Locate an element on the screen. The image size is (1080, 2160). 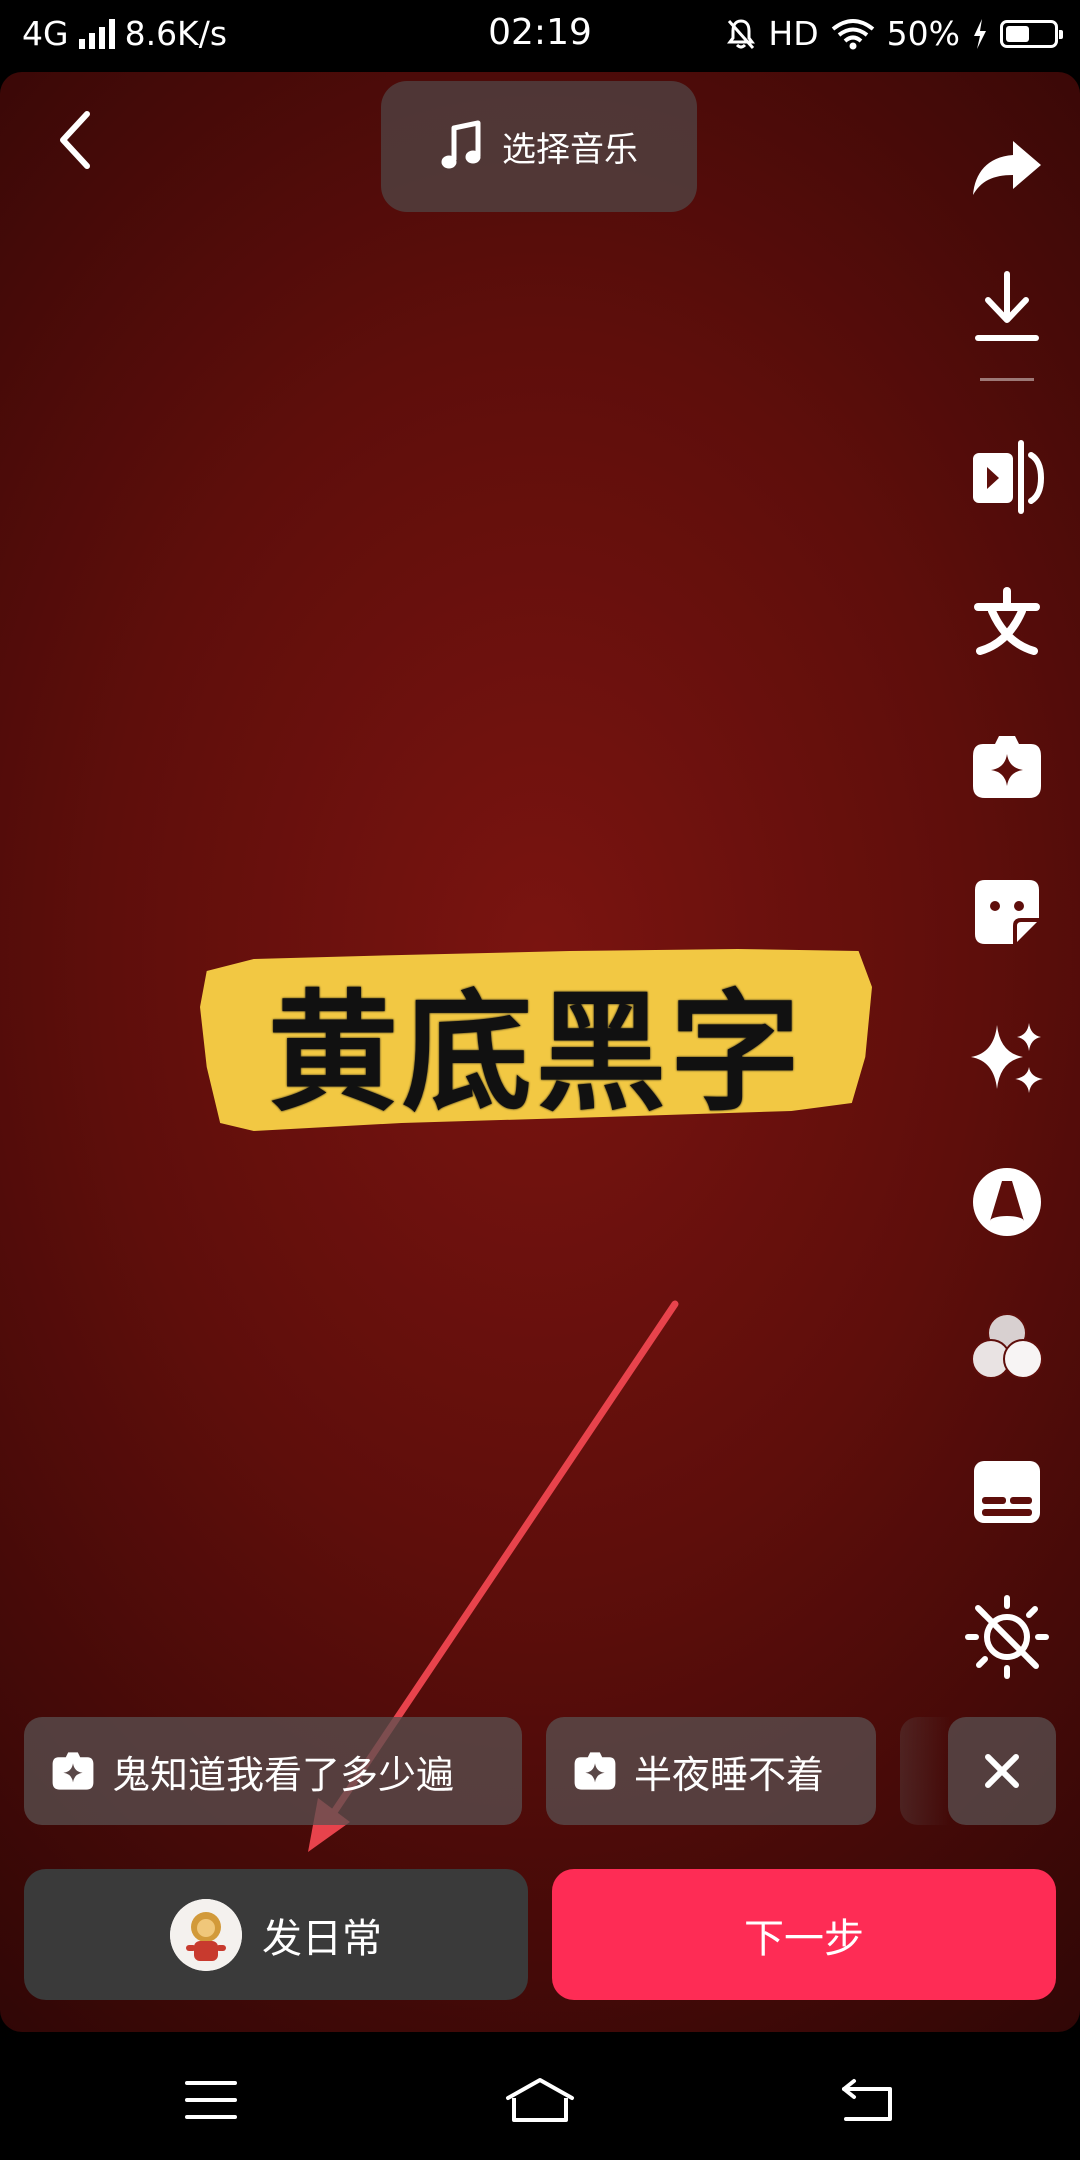
navigation-bar is located at coordinates (540, 2097).